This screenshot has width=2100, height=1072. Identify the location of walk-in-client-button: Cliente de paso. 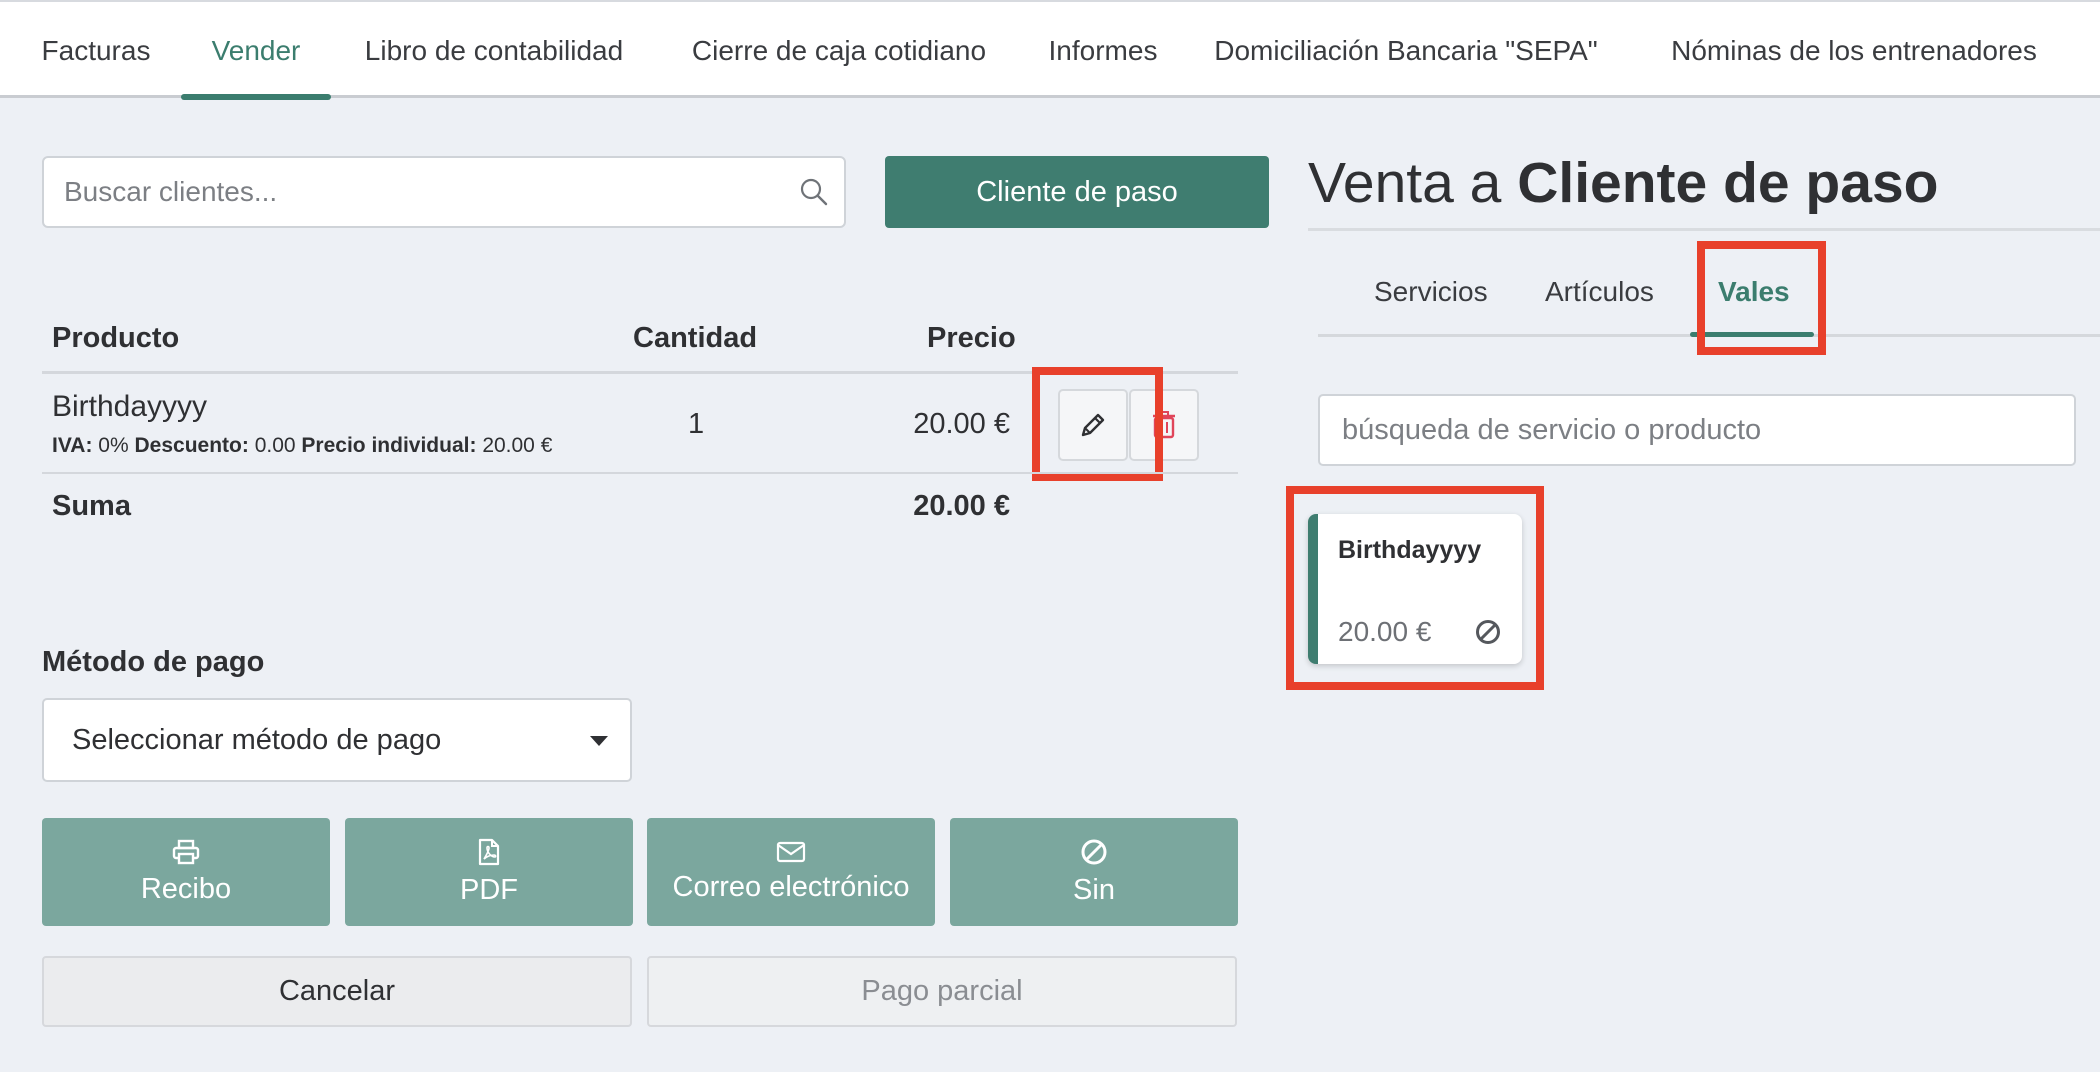
(1077, 192).